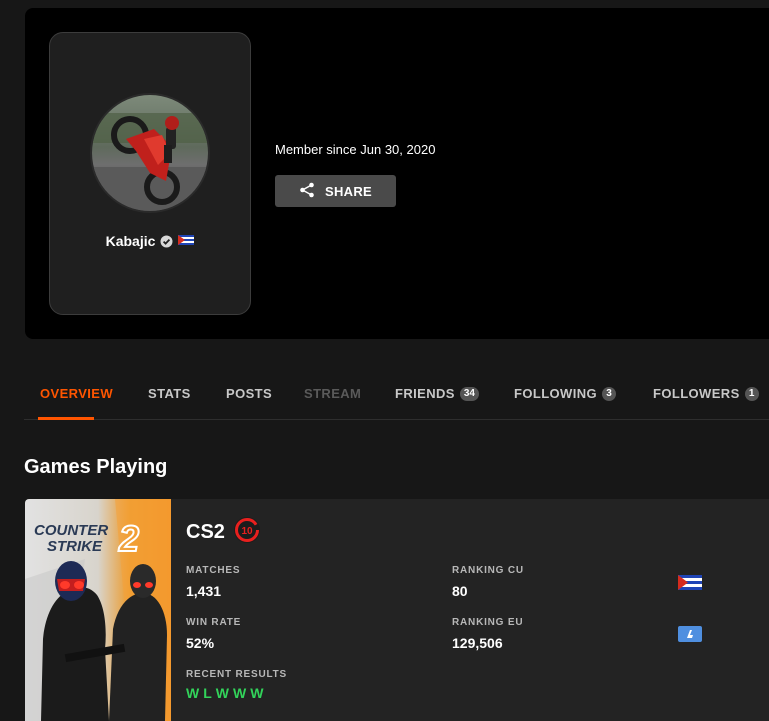 The width and height of the screenshot is (769, 721). Describe the element at coordinates (200, 643) in the screenshot. I see `win-rate-value: 52%` at that location.